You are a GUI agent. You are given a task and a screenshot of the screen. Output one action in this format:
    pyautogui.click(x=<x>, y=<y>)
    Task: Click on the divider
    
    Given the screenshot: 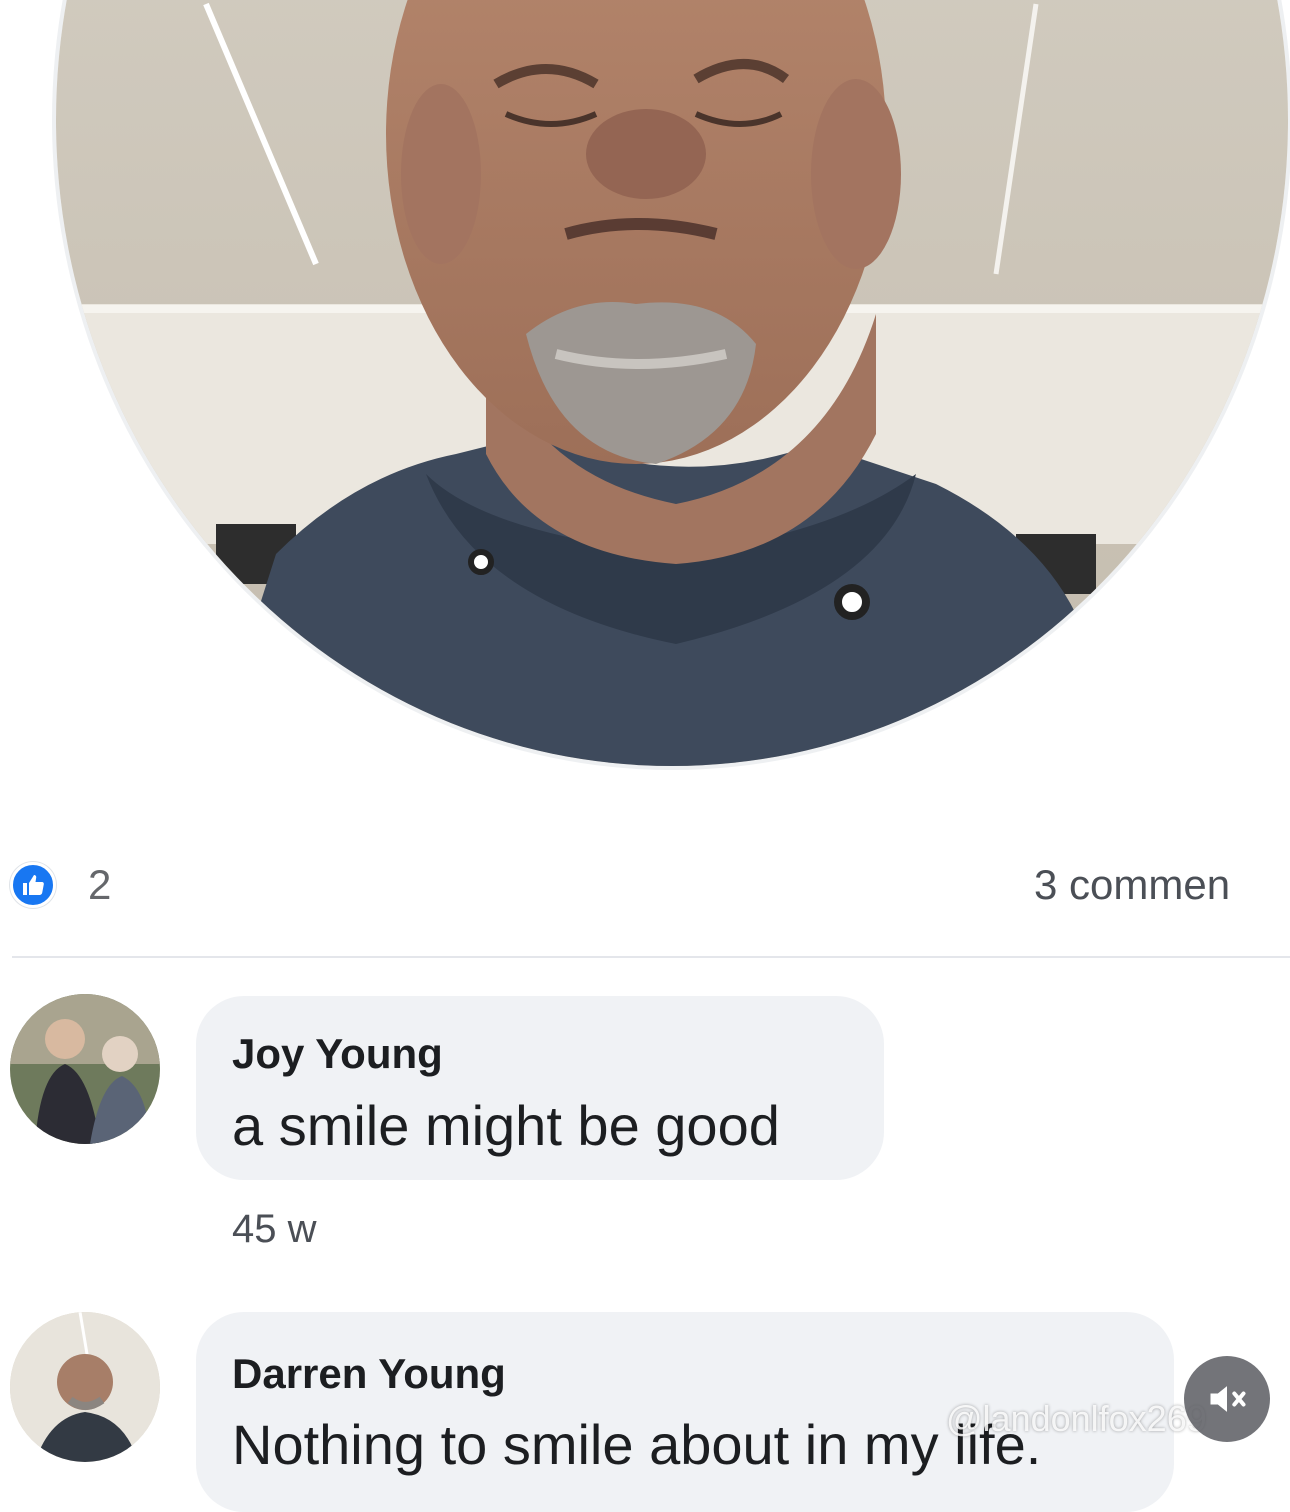 What is the action you would take?
    pyautogui.click(x=651, y=957)
    